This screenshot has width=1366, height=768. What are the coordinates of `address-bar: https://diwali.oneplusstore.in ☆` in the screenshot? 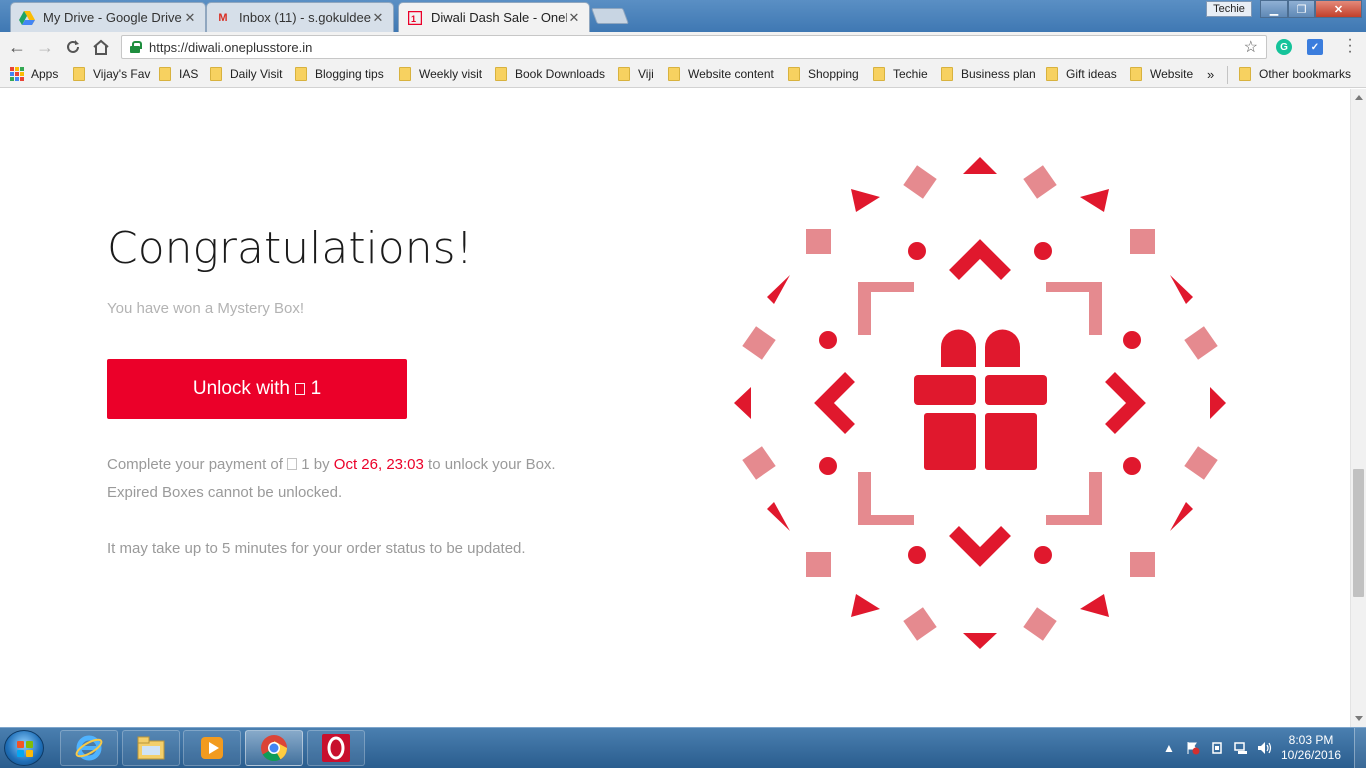 It's located at (694, 47).